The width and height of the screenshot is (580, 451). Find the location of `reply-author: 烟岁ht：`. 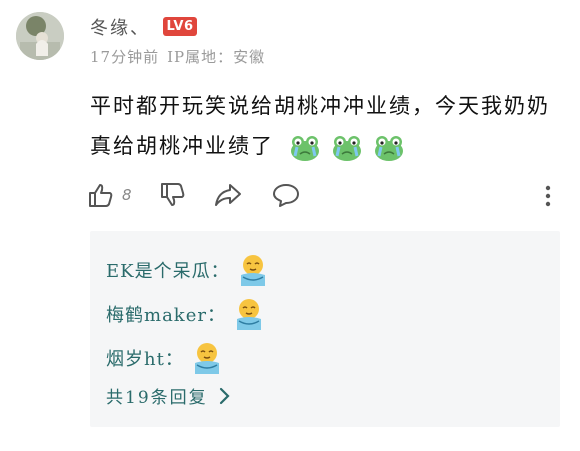

reply-author: 烟岁ht： is located at coordinates (145, 358).